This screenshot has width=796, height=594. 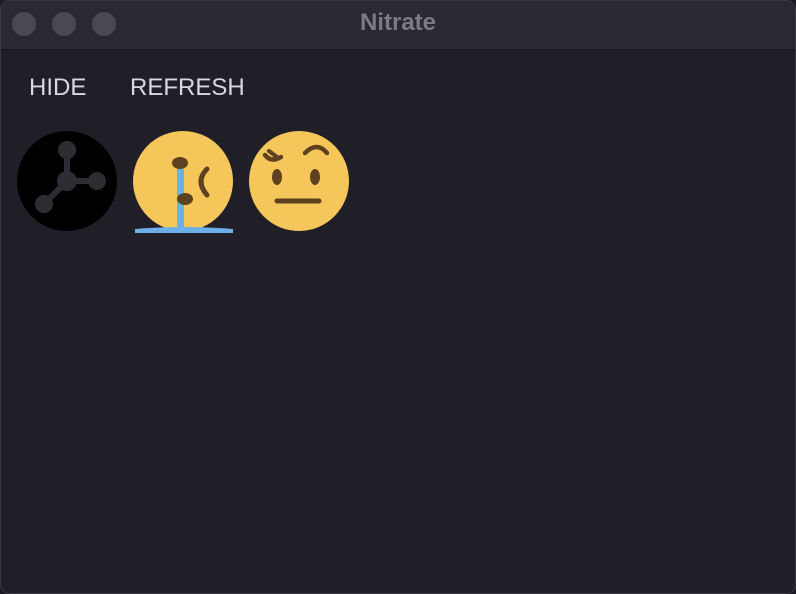 I want to click on hide-button: HIDE, so click(x=57, y=89).